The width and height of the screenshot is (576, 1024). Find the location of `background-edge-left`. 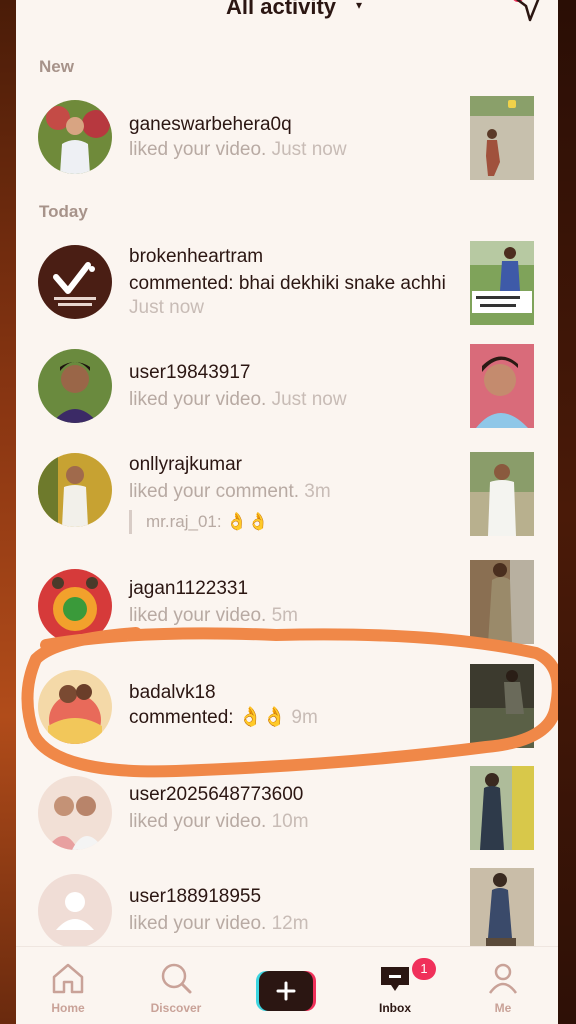

background-edge-left is located at coordinates (8, 512).